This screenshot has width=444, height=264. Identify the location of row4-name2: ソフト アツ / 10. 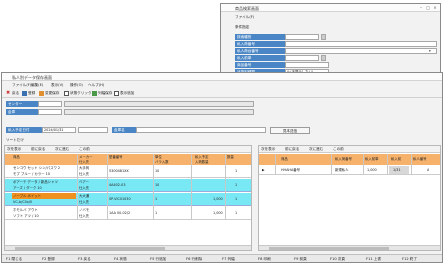
(26, 216).